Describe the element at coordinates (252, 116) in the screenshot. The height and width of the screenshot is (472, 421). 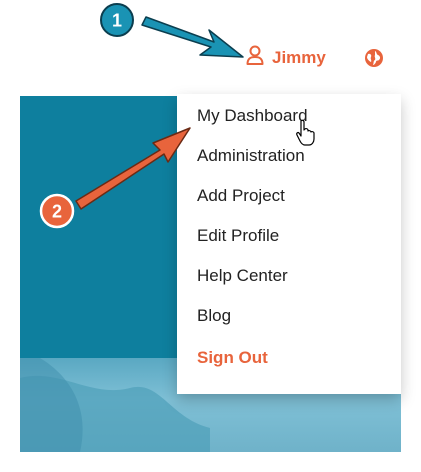
I see `menu-item-my-dashboard: My Dashboard` at that location.